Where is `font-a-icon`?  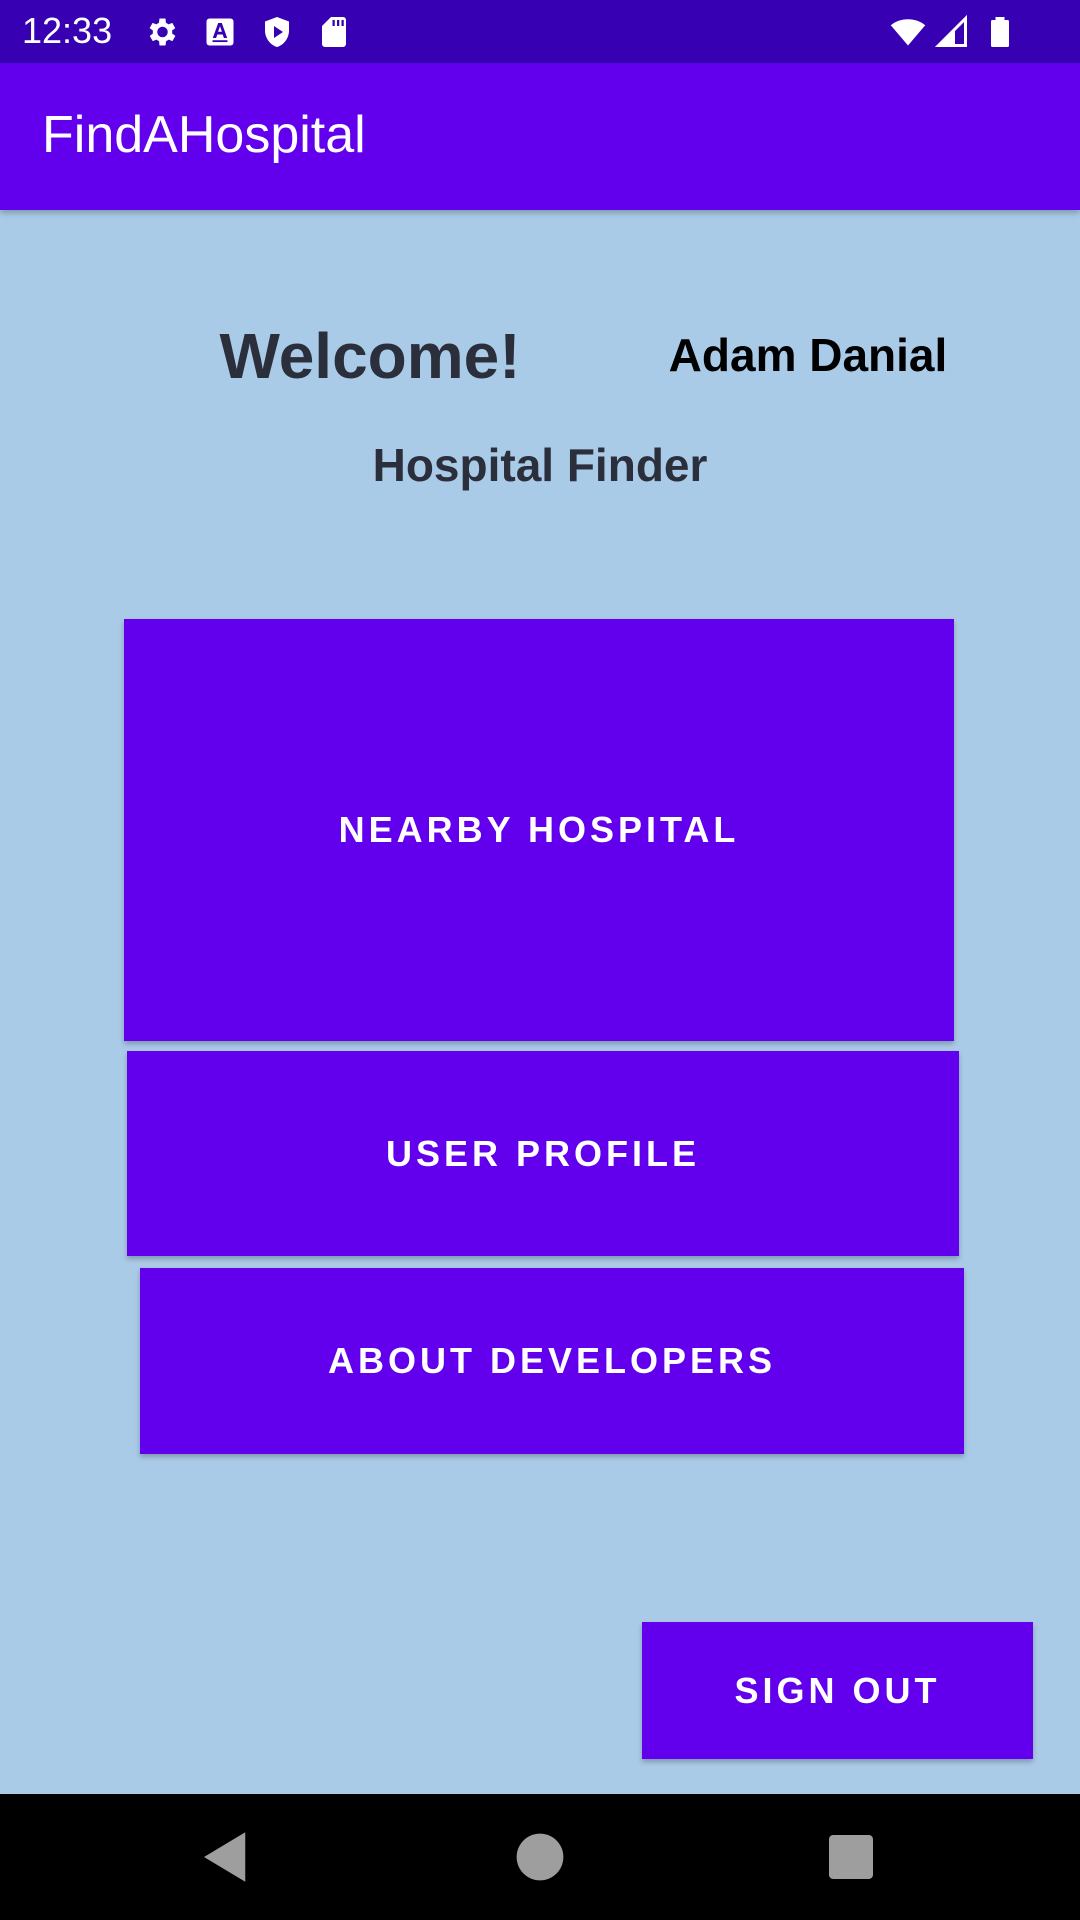
font-a-icon is located at coordinates (220, 32).